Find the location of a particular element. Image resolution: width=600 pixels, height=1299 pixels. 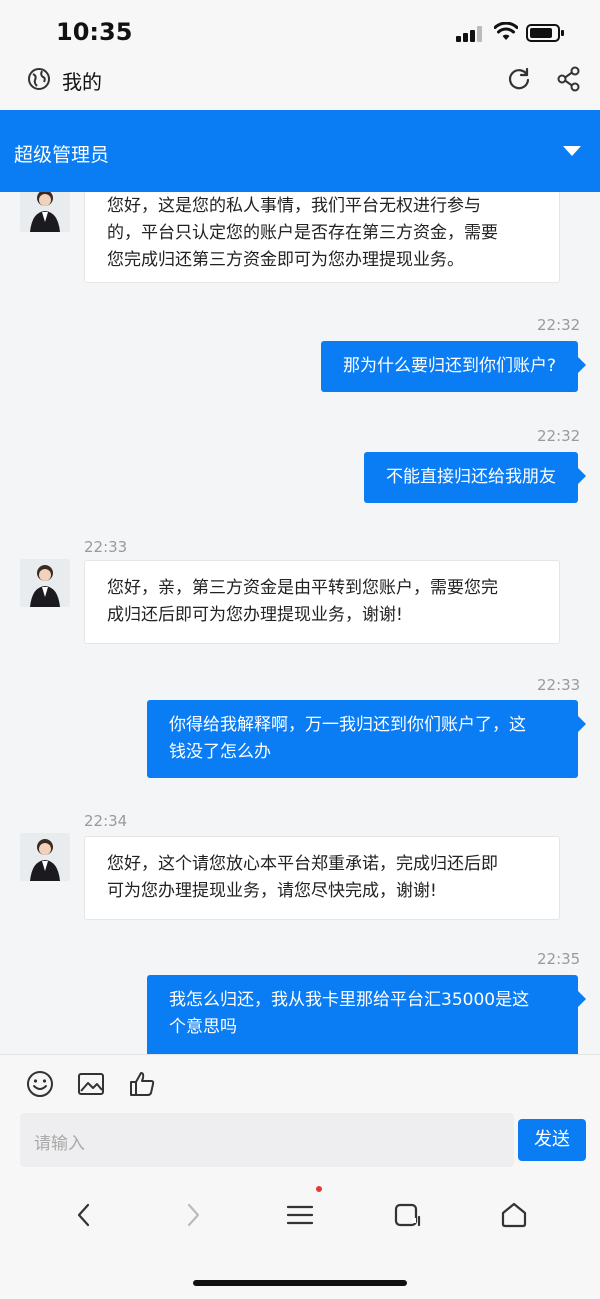

home-indicator is located at coordinates (300, 1283).